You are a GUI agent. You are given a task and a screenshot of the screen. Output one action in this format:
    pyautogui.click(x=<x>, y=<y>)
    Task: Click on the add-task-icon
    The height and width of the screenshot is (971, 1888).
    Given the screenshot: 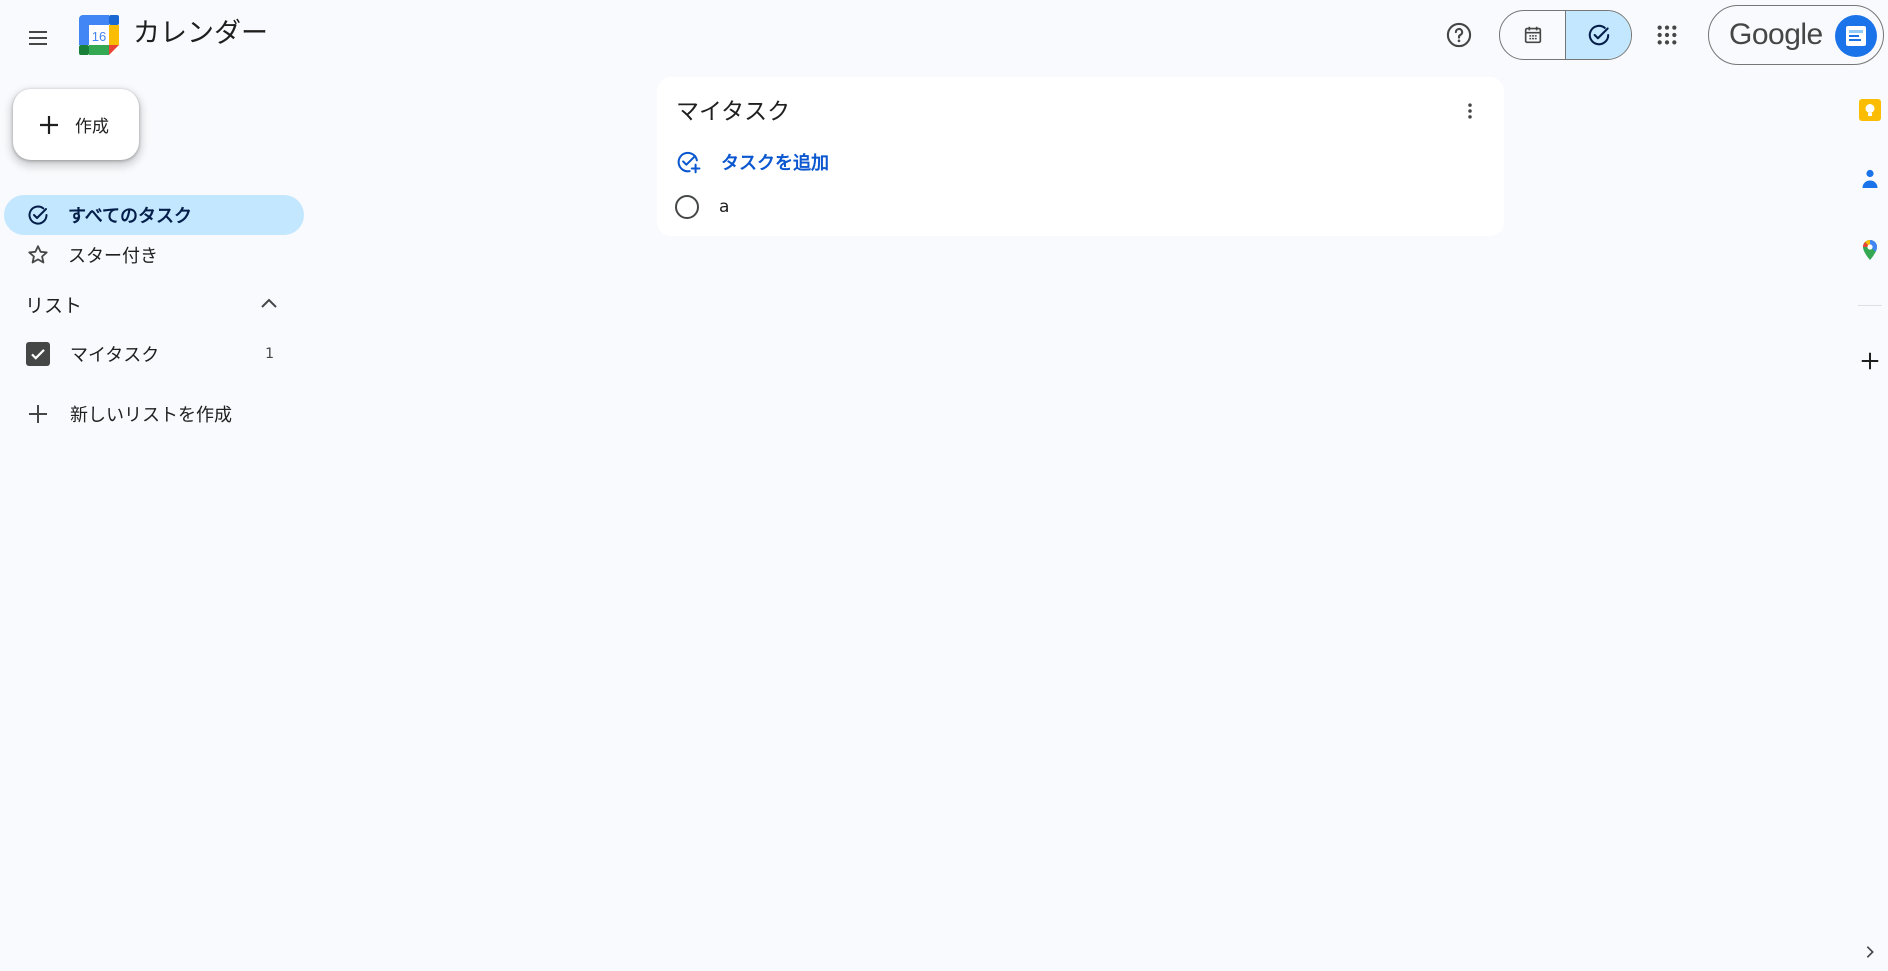 What is the action you would take?
    pyautogui.click(x=689, y=162)
    